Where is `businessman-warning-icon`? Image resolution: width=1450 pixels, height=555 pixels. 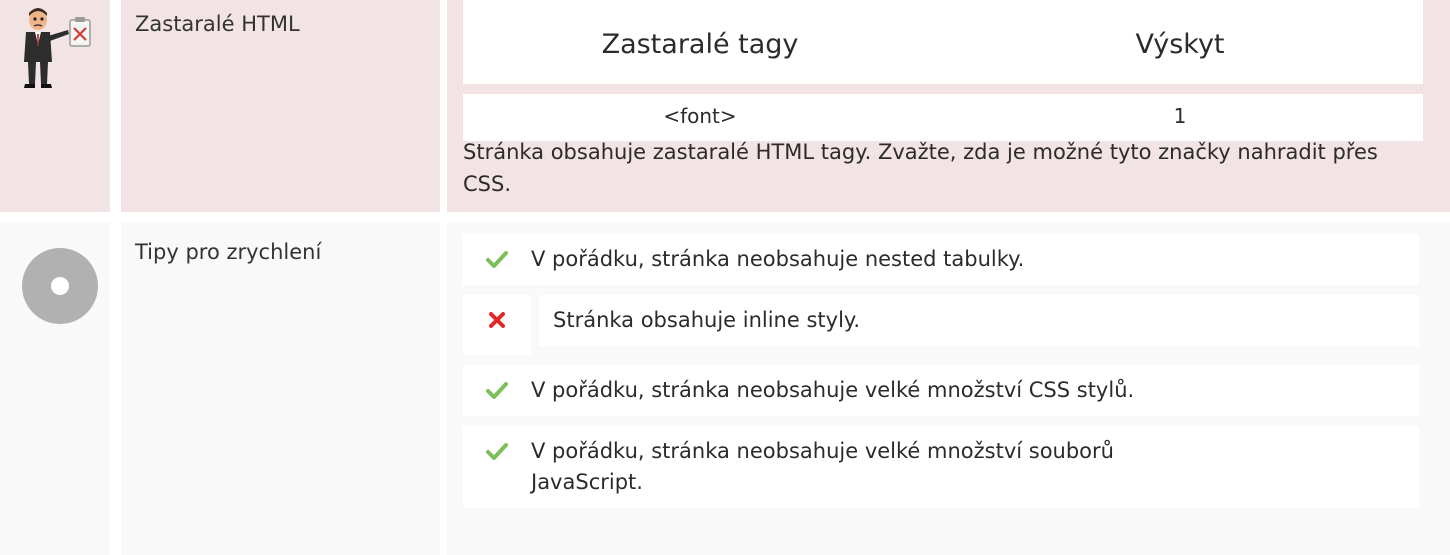
businessman-warning-icon is located at coordinates (56, 47).